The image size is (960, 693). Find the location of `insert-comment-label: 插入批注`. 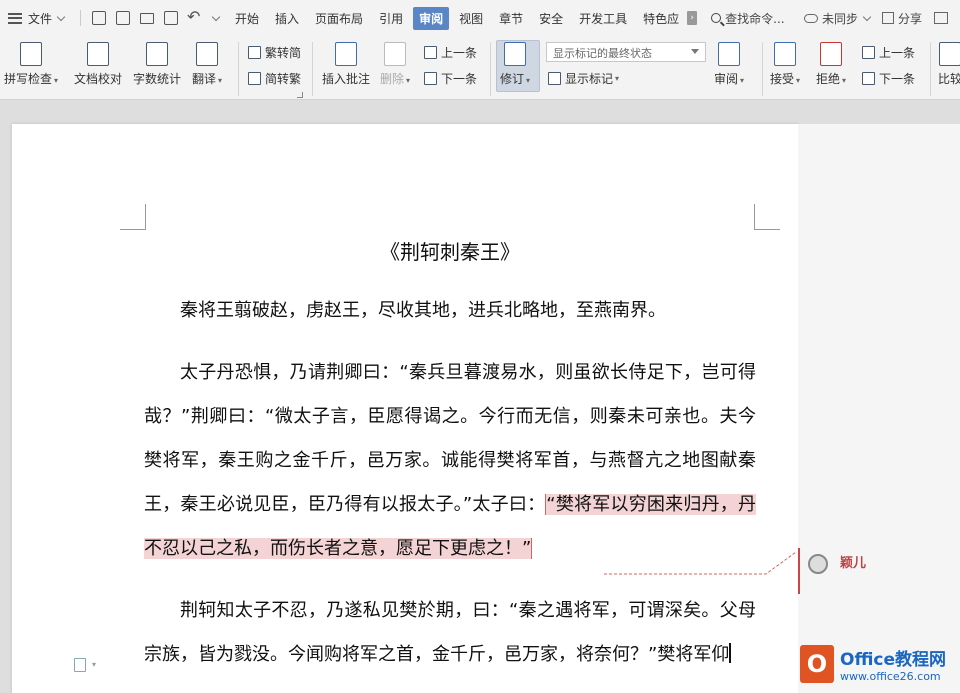

insert-comment-label: 插入批注 is located at coordinates (346, 79).